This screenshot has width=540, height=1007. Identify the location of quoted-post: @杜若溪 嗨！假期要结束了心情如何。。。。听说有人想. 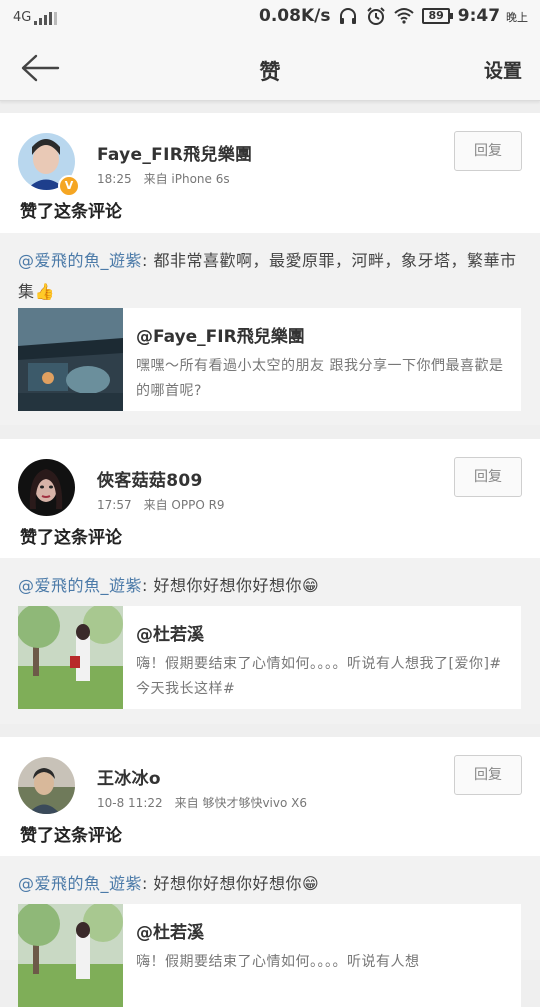
(269, 955).